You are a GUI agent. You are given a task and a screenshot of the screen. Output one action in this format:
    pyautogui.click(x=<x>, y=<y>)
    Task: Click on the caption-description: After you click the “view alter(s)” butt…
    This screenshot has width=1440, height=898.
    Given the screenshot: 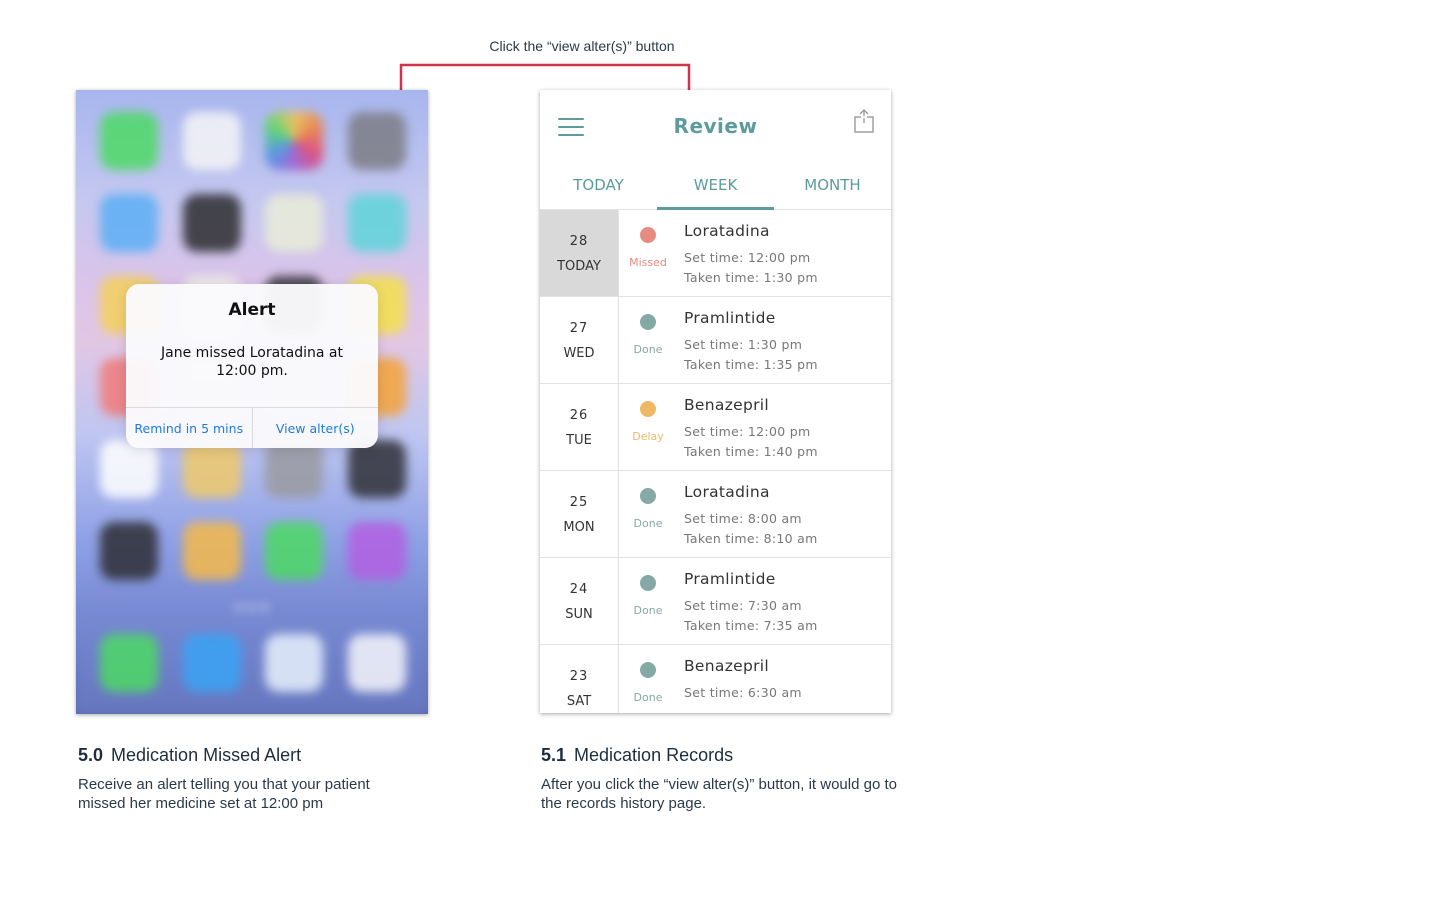 What is the action you would take?
    pyautogui.click(x=719, y=794)
    